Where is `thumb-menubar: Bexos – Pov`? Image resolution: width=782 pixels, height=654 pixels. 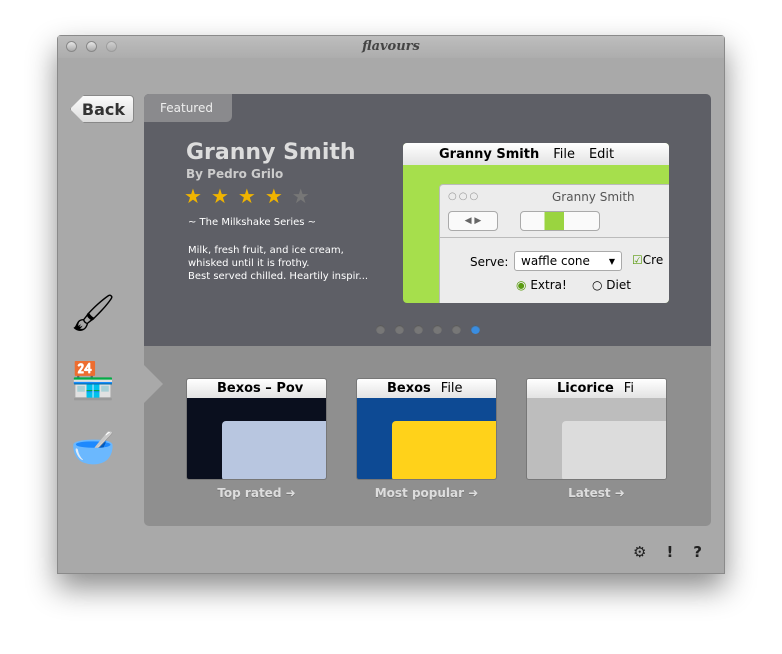
thumb-menubar: Bexos – Pov is located at coordinates (256, 388).